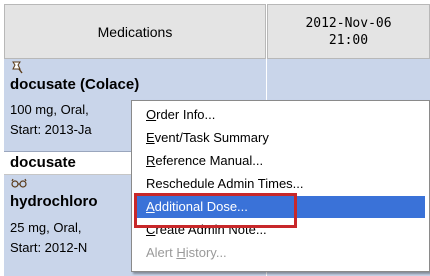 The image size is (430, 276). I want to click on menu-item-mnemonic: E, so click(150, 137).